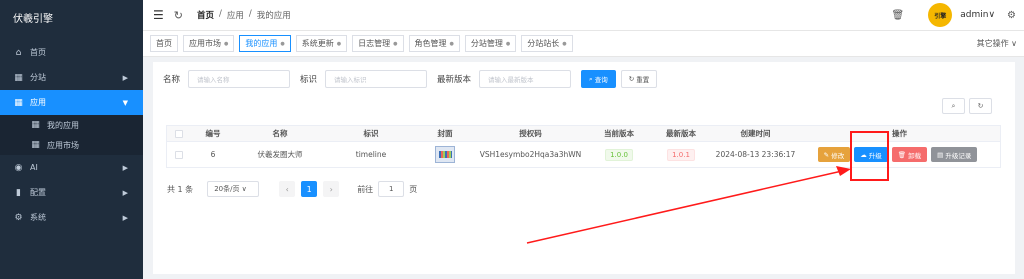 This screenshot has width=1024, height=279. What do you see at coordinates (547, 43) in the screenshot?
I see `tab-site-owner: 分站站长 ●` at bounding box center [547, 43].